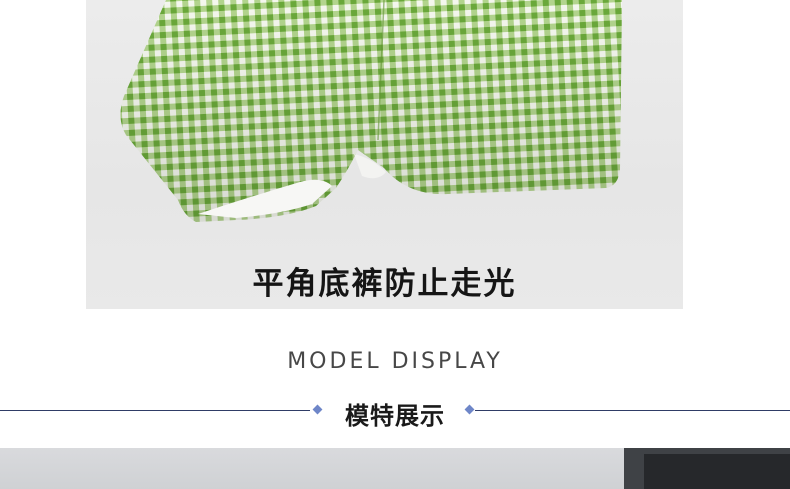 The width and height of the screenshot is (790, 489). Describe the element at coordinates (717, 471) in the screenshot. I see `photo-background-object` at that location.